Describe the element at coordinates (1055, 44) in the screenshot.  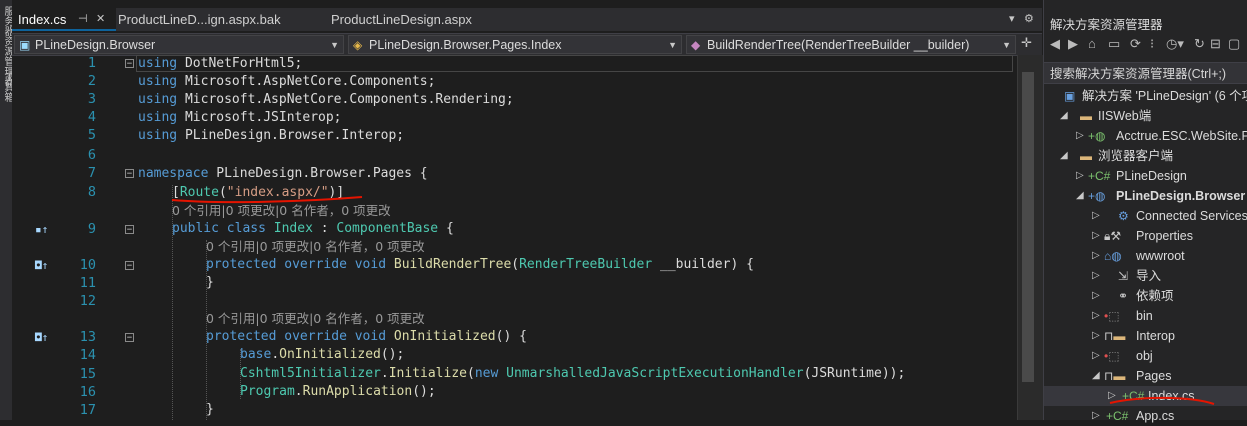
I see `back-icon: ◀` at that location.